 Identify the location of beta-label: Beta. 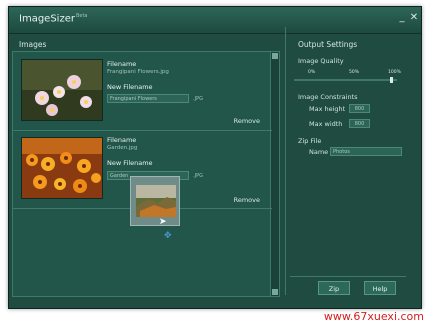
(81, 16).